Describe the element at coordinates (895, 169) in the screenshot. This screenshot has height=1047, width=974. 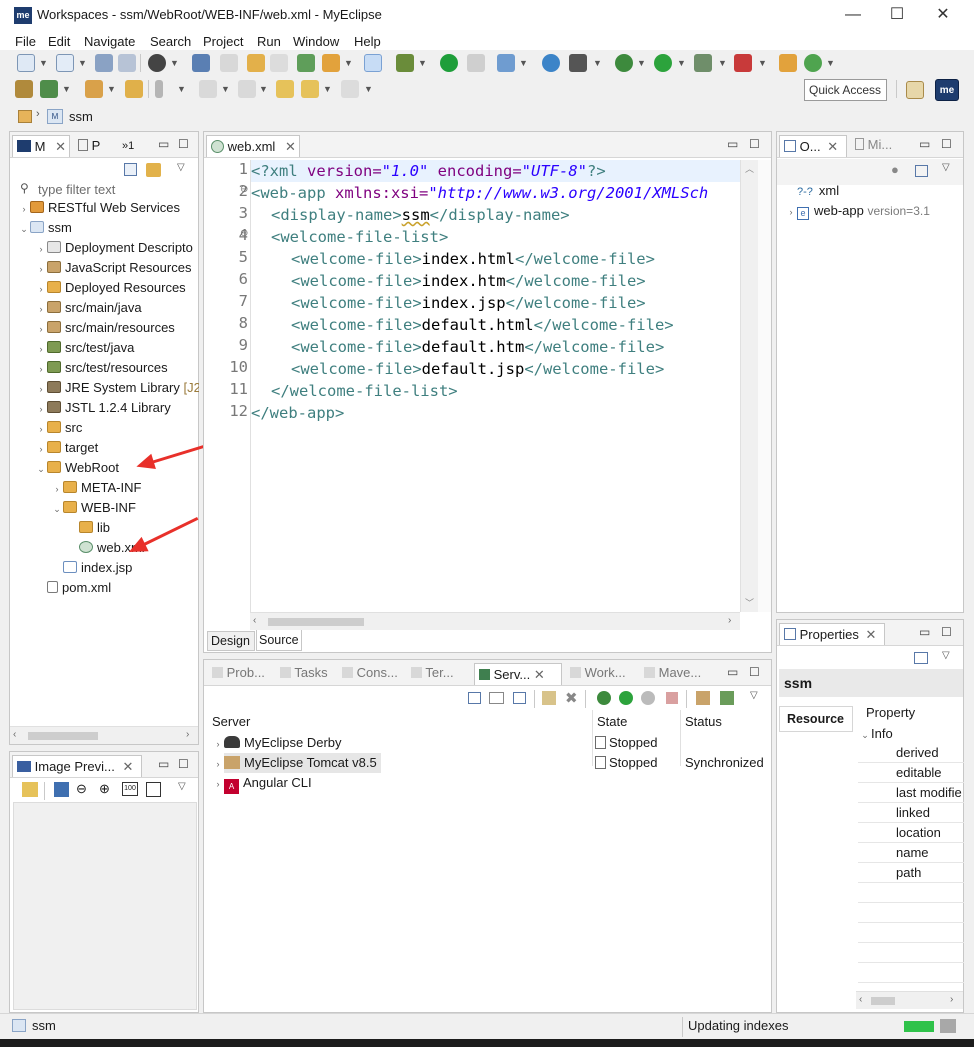
I see `collapse-icon: ●` at that location.